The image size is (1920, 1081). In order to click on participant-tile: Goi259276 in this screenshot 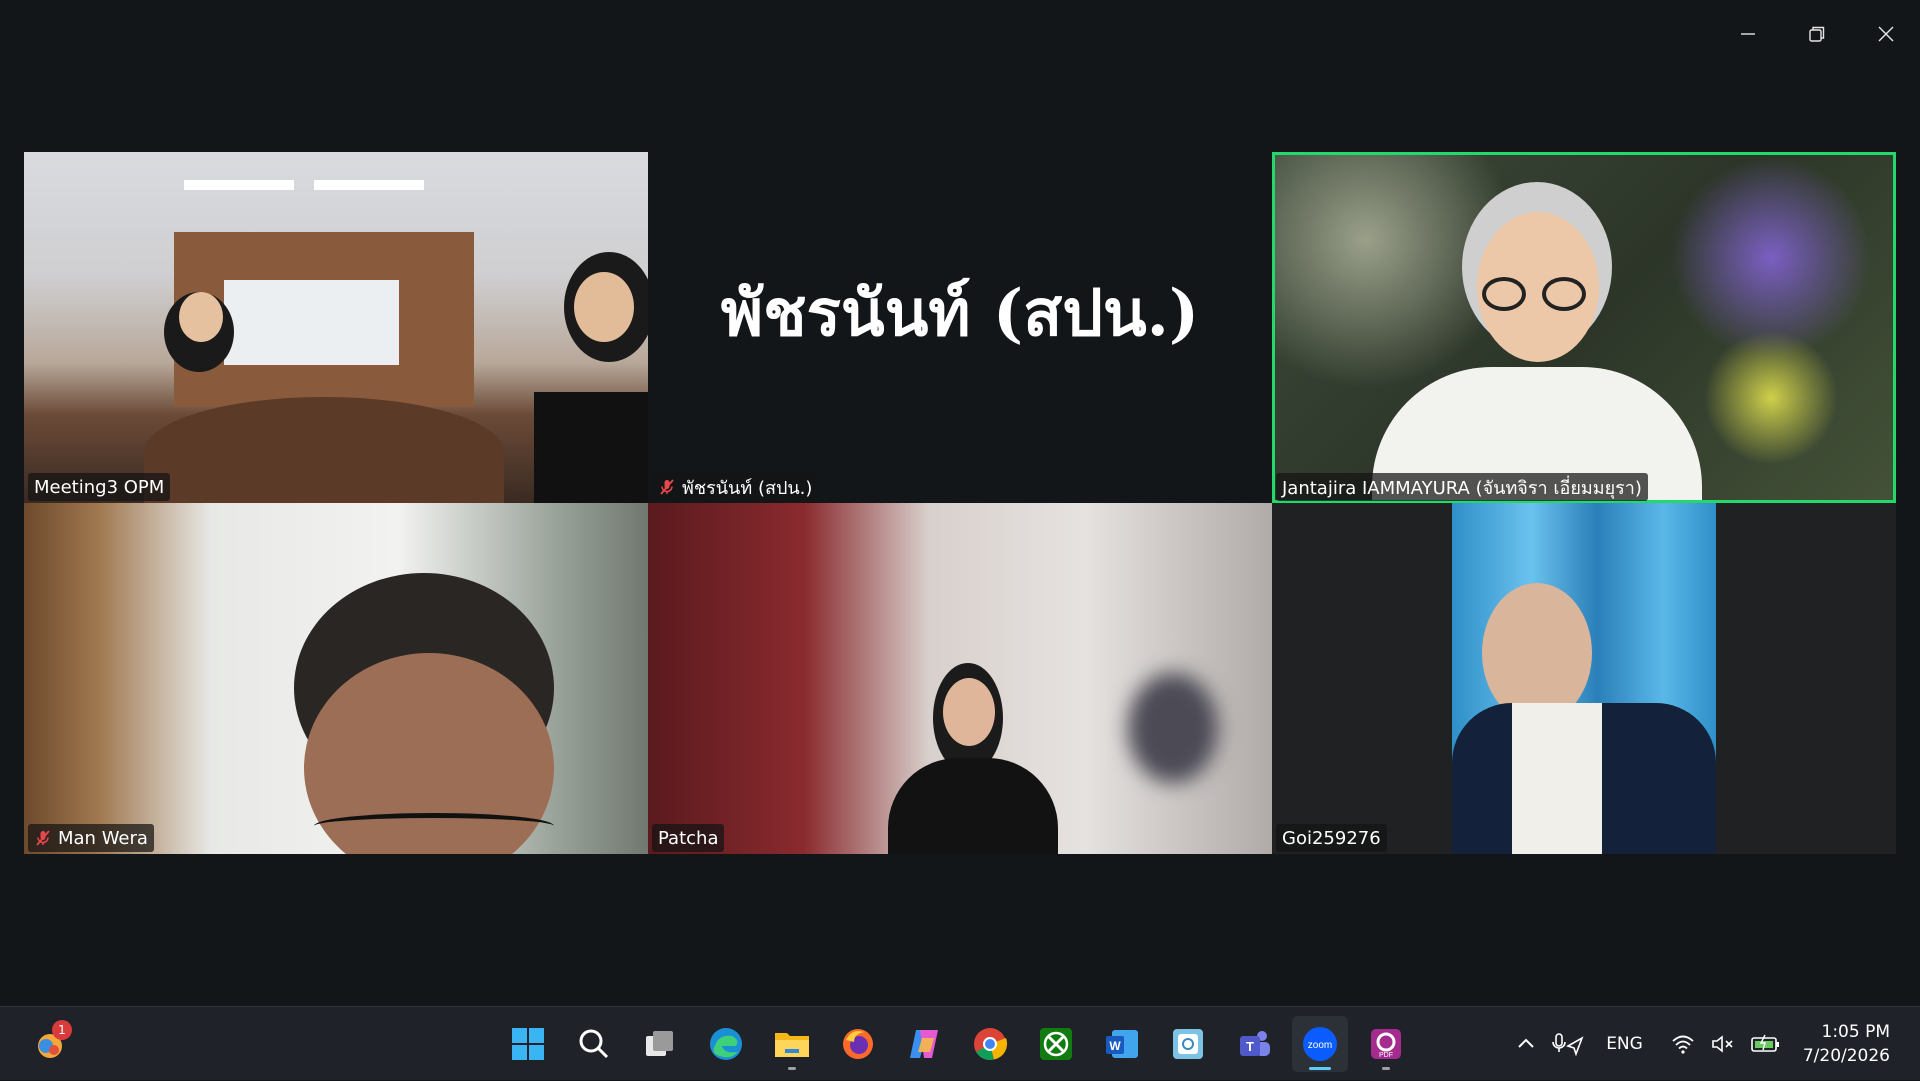, I will do `click(1584, 678)`.